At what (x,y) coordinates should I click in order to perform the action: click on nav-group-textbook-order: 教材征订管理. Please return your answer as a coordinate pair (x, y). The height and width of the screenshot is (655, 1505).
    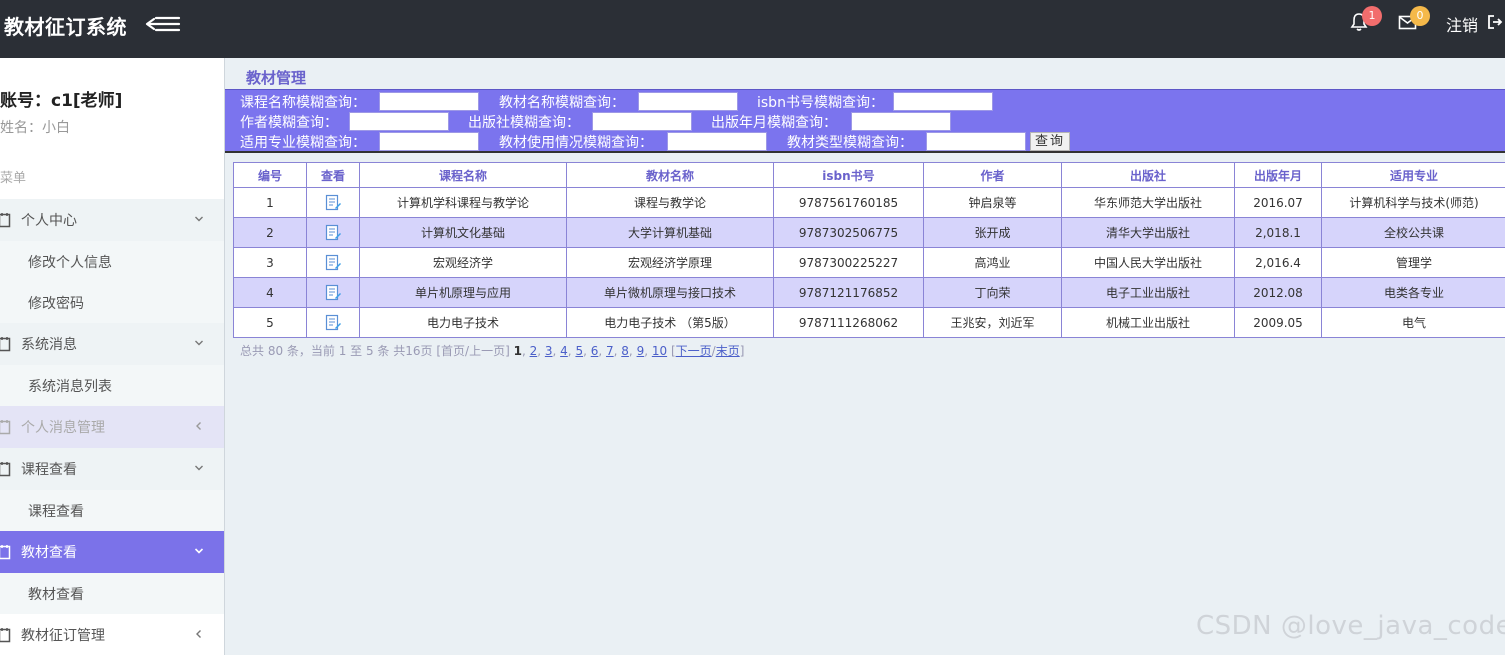
    Looking at the image, I should click on (112, 634).